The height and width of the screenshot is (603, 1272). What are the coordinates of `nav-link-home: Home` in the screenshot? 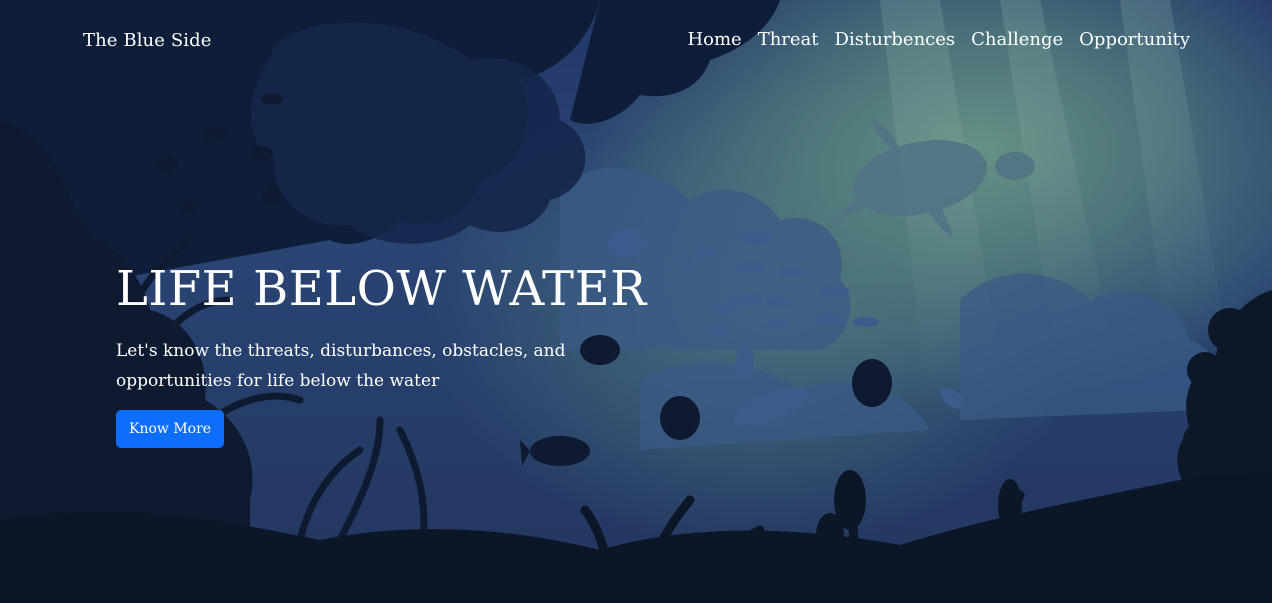 It's located at (714, 39).